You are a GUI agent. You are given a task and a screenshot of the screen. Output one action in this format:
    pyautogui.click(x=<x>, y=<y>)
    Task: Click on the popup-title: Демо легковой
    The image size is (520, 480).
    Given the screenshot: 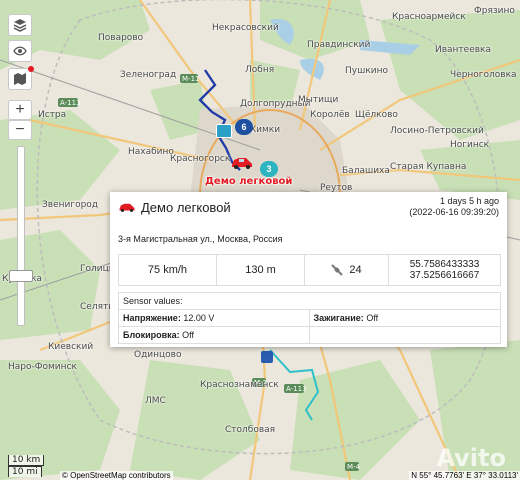 What is the action you would take?
    pyautogui.click(x=174, y=207)
    